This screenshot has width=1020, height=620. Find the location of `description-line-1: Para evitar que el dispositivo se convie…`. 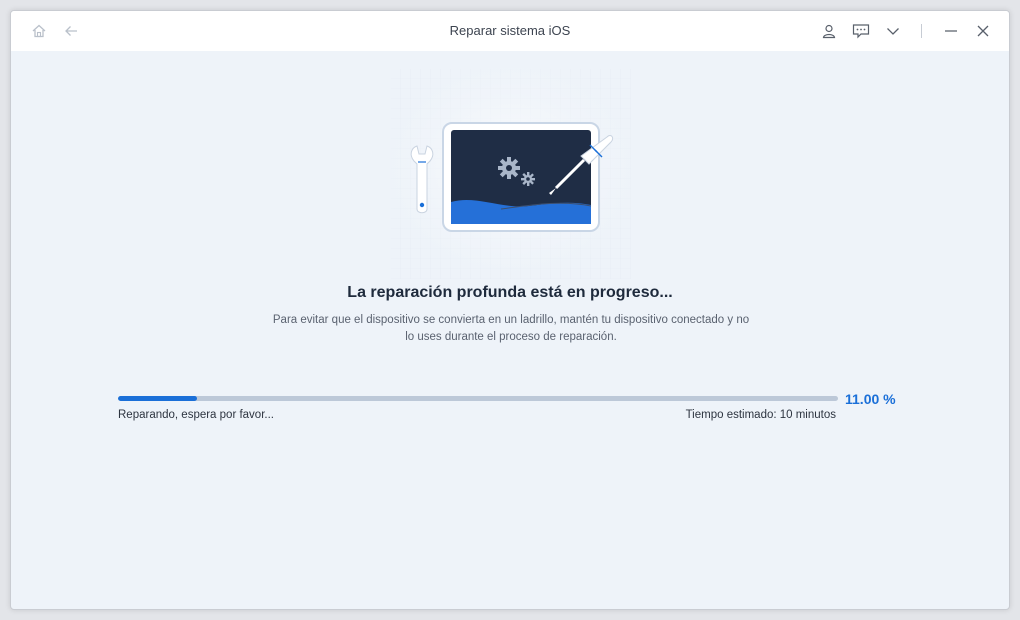

description-line-1: Para evitar que el dispositivo se convie… is located at coordinates (511, 320).